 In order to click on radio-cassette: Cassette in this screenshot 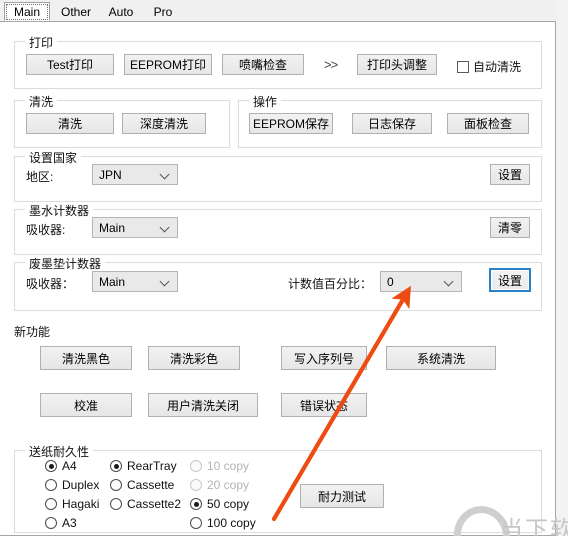, I will do `click(142, 485)`.